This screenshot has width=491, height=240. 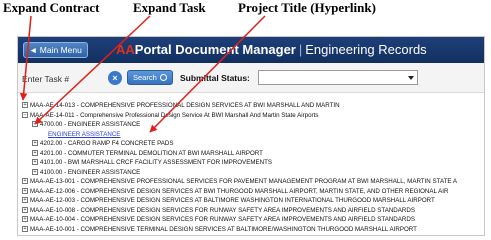 What do you see at coordinates (90, 124) in the screenshot?
I see `task-title: 4700.00 - ENGINEER ASSISTANCE` at bounding box center [90, 124].